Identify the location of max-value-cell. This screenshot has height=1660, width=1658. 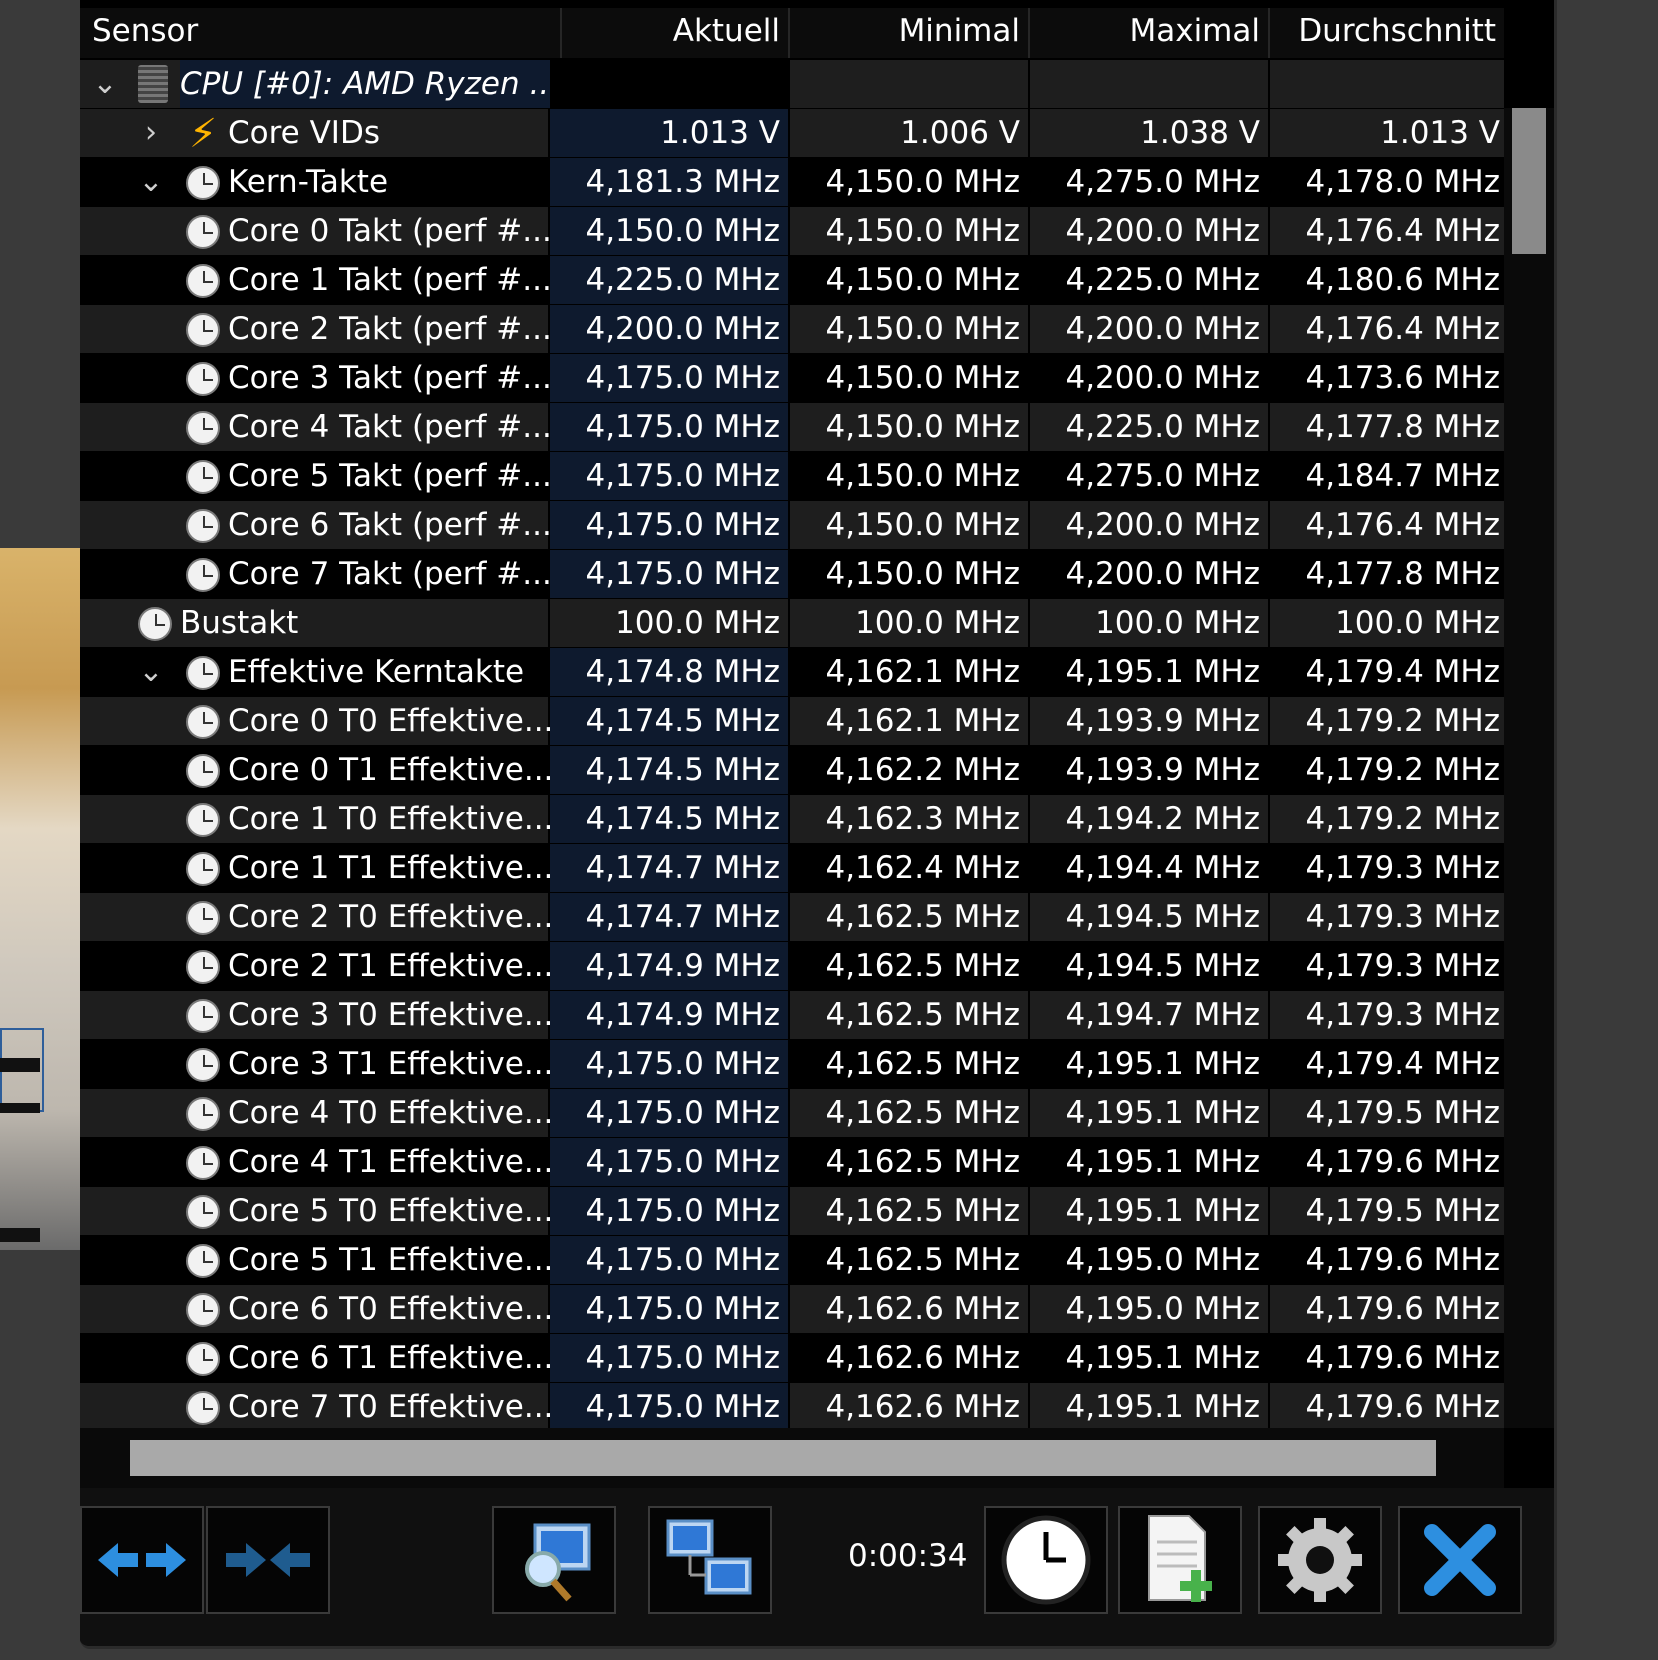
(1149, 84).